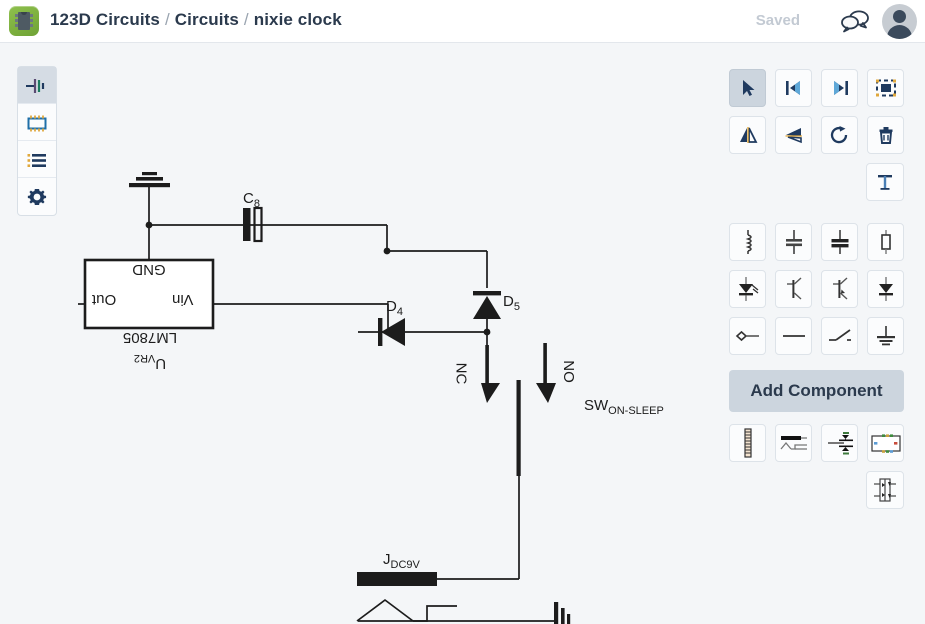 Image resolution: width=925 pixels, height=624 pixels. I want to click on add-component-button: Add Component, so click(816, 391).